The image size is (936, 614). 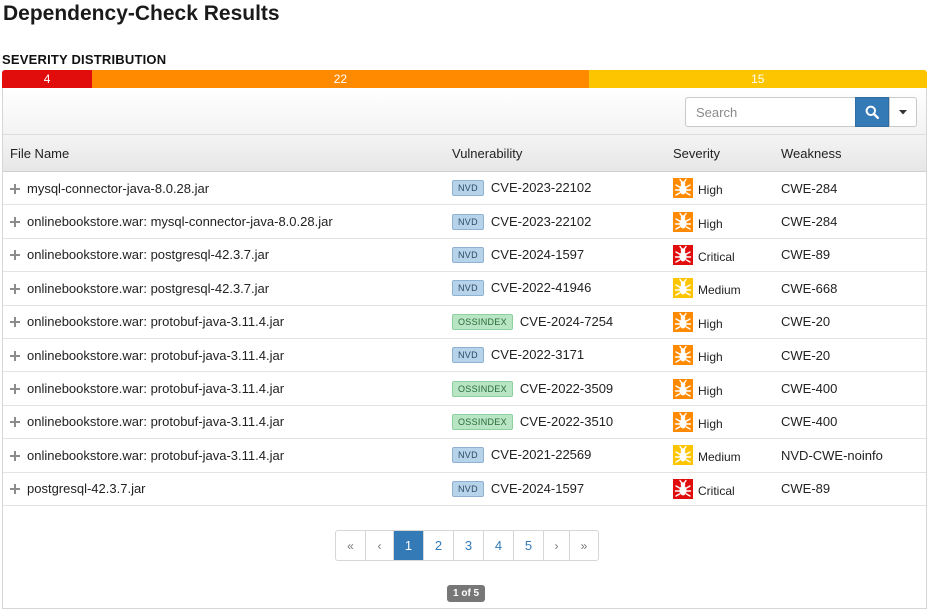 What do you see at coordinates (541, 287) in the screenshot?
I see `cve-id: CVE-2022-41946` at bounding box center [541, 287].